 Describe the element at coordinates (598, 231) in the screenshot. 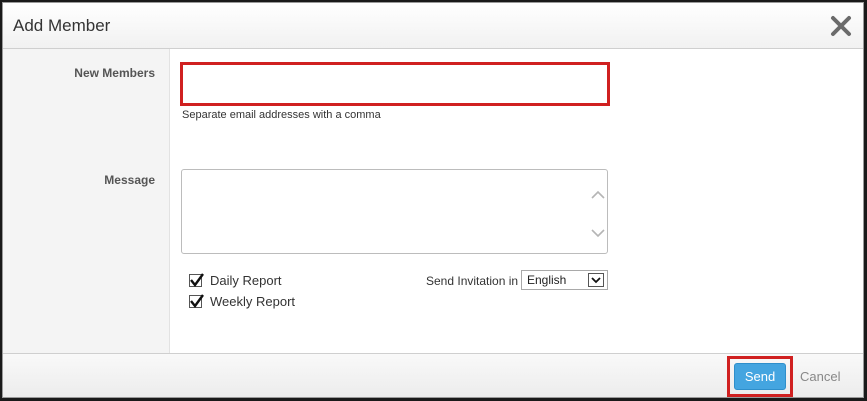

I see `scroll-down-icon` at that location.